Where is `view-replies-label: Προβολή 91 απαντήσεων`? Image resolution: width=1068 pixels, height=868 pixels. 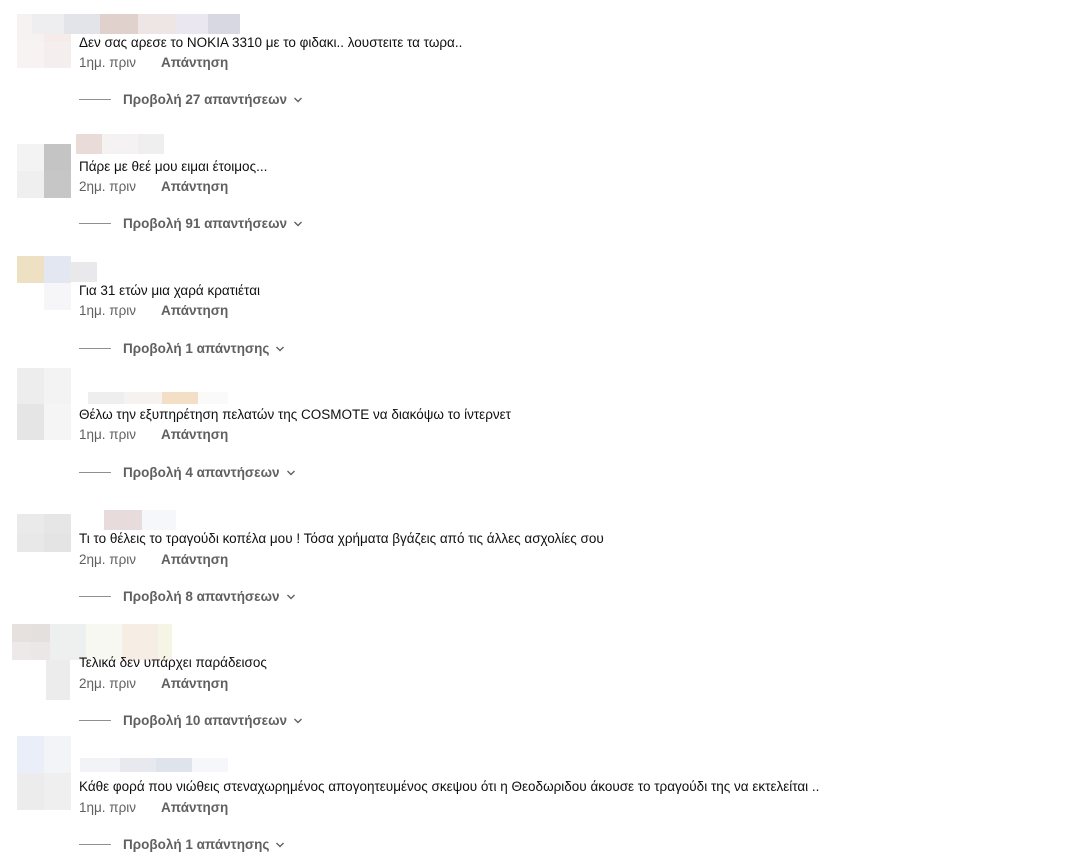 view-replies-label: Προβολή 91 απαντήσεων is located at coordinates (205, 223).